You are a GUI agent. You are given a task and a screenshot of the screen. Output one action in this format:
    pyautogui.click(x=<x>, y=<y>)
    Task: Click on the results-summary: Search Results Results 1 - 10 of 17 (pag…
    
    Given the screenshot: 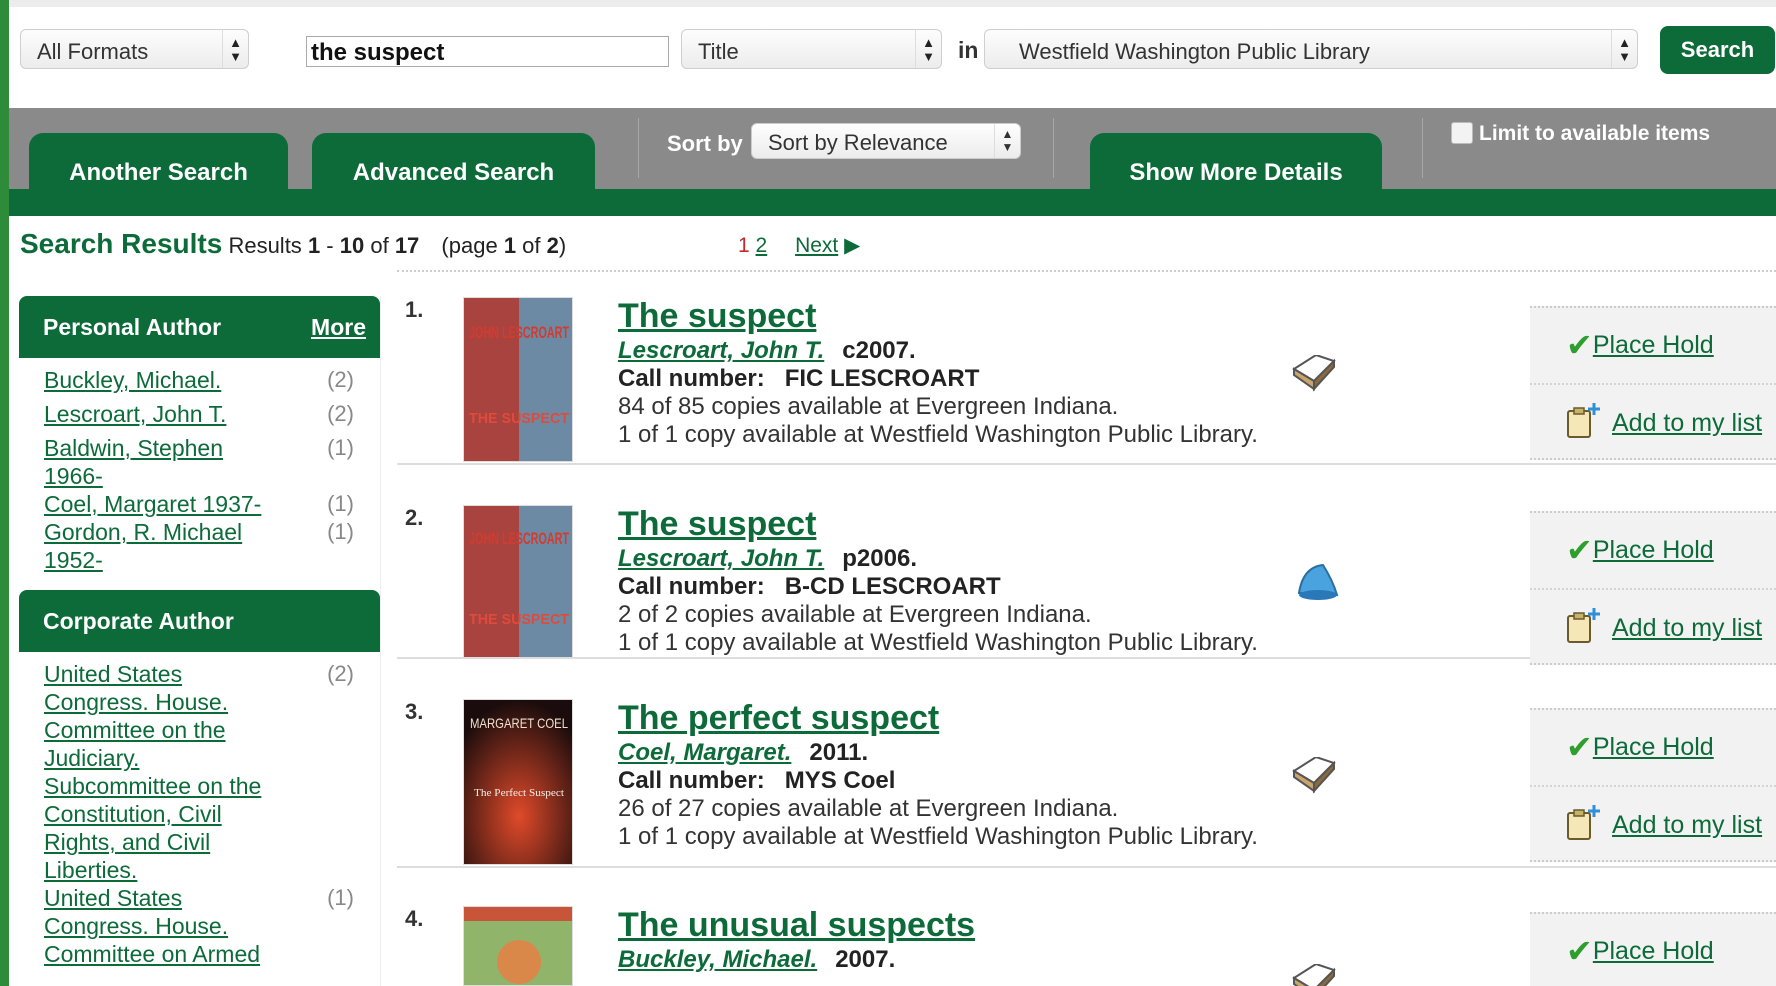 What is the action you would take?
    pyautogui.click(x=293, y=244)
    